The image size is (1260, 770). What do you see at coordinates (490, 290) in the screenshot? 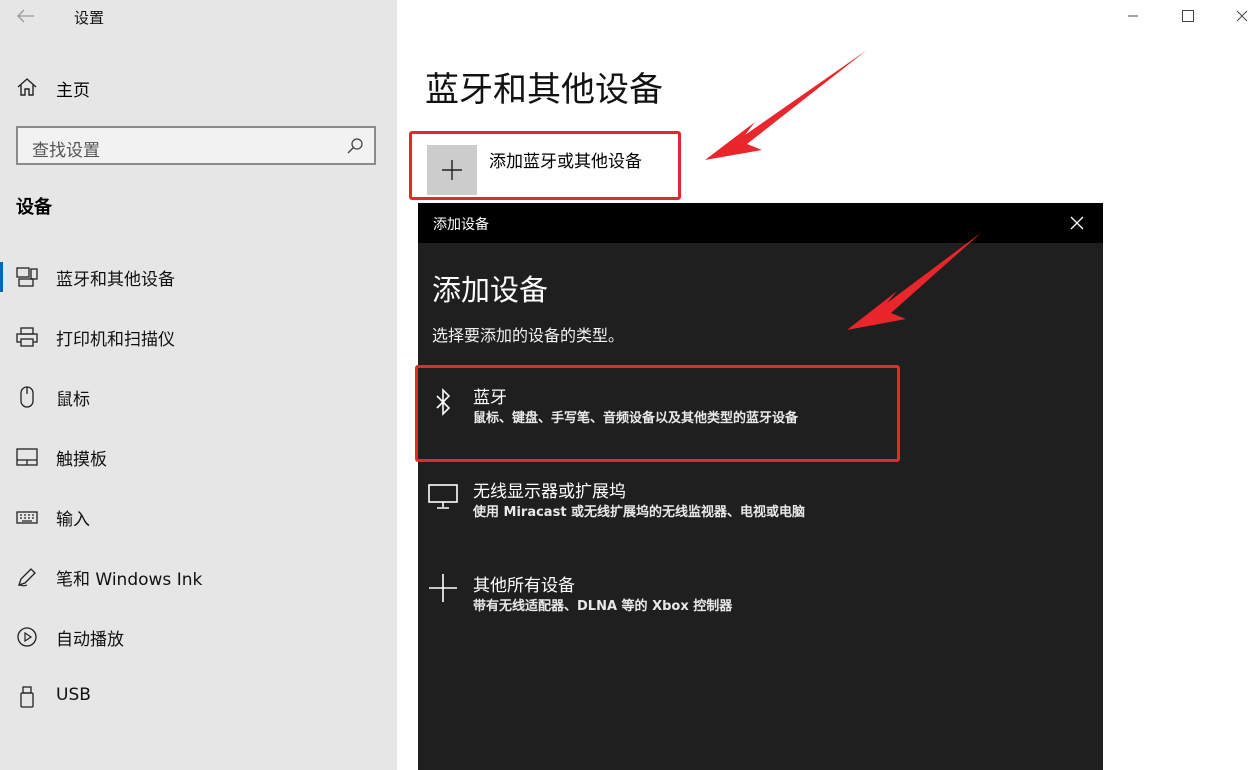
I see `dialog-heading: 添加设备` at bounding box center [490, 290].